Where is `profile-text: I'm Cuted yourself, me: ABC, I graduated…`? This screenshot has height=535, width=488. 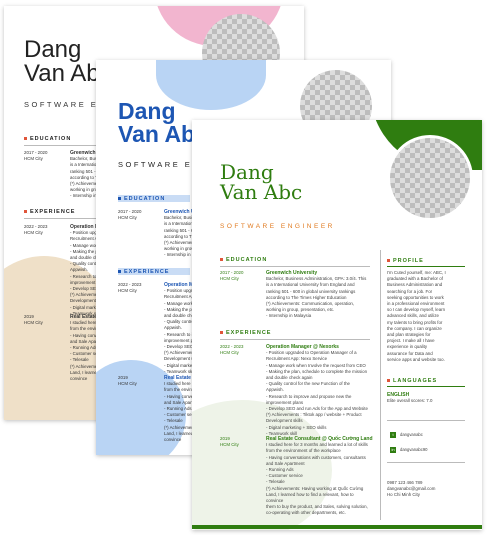
profile-text: I'm Cuted yourself, me: ABC, I graduated… is located at coordinates (416, 316).